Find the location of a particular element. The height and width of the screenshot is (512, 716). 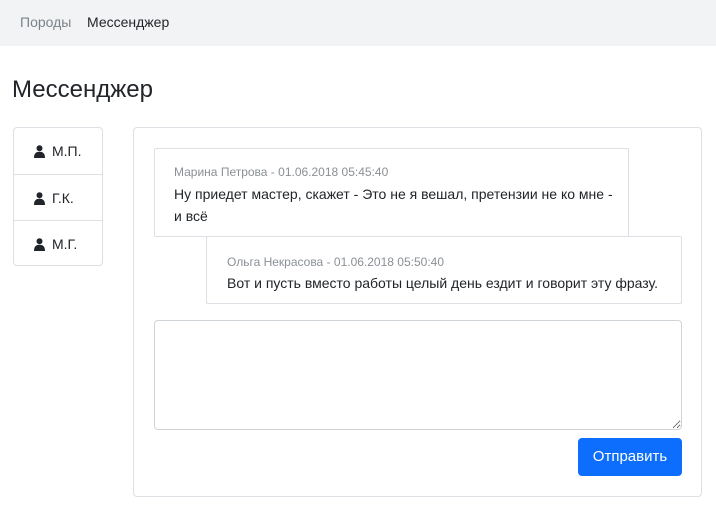

message-header: Ольга Некрасова - 01.06.2018 05:50:40 is located at coordinates (336, 262).